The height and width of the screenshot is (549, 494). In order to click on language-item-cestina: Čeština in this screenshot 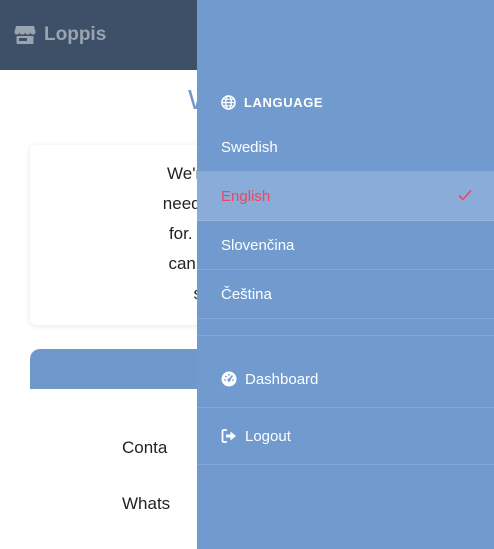, I will do `click(345, 294)`.